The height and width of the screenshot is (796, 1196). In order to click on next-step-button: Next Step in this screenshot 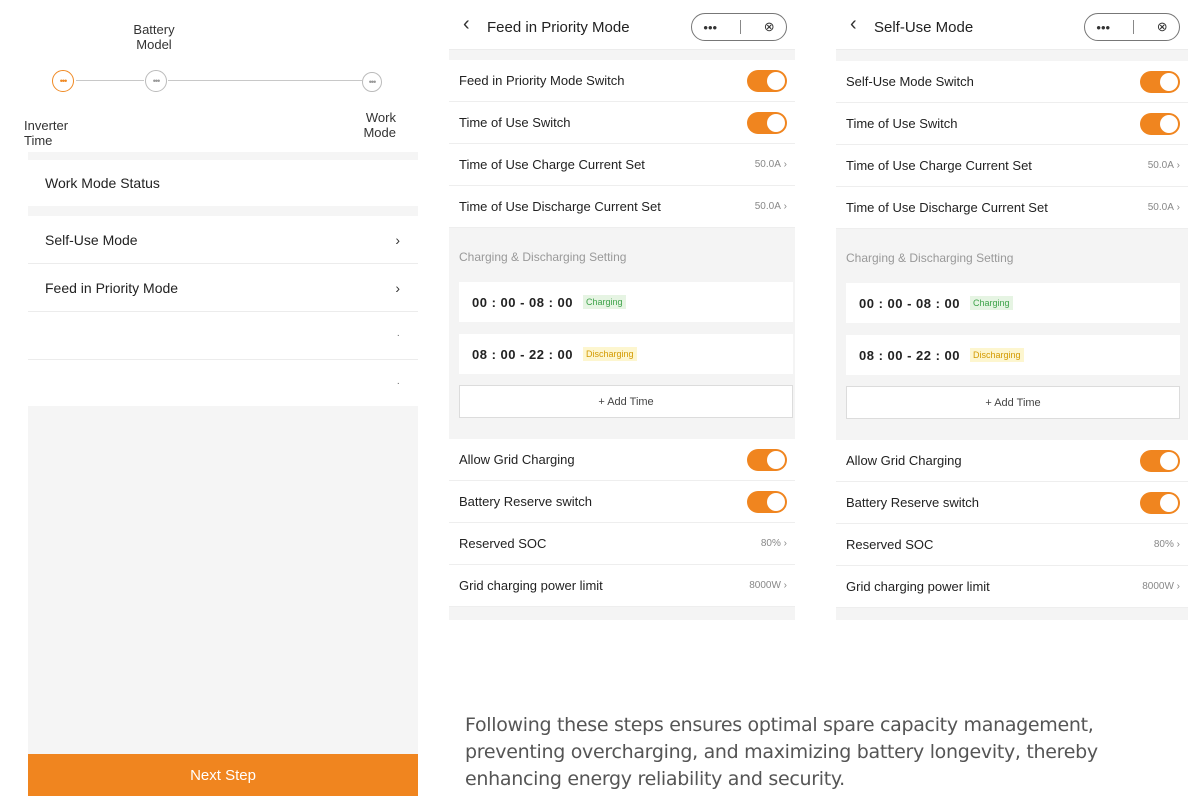, I will do `click(223, 775)`.